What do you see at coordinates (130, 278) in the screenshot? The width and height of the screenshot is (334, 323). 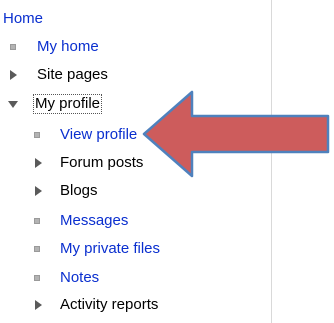 I see `nav-item-notes: Notes` at bounding box center [130, 278].